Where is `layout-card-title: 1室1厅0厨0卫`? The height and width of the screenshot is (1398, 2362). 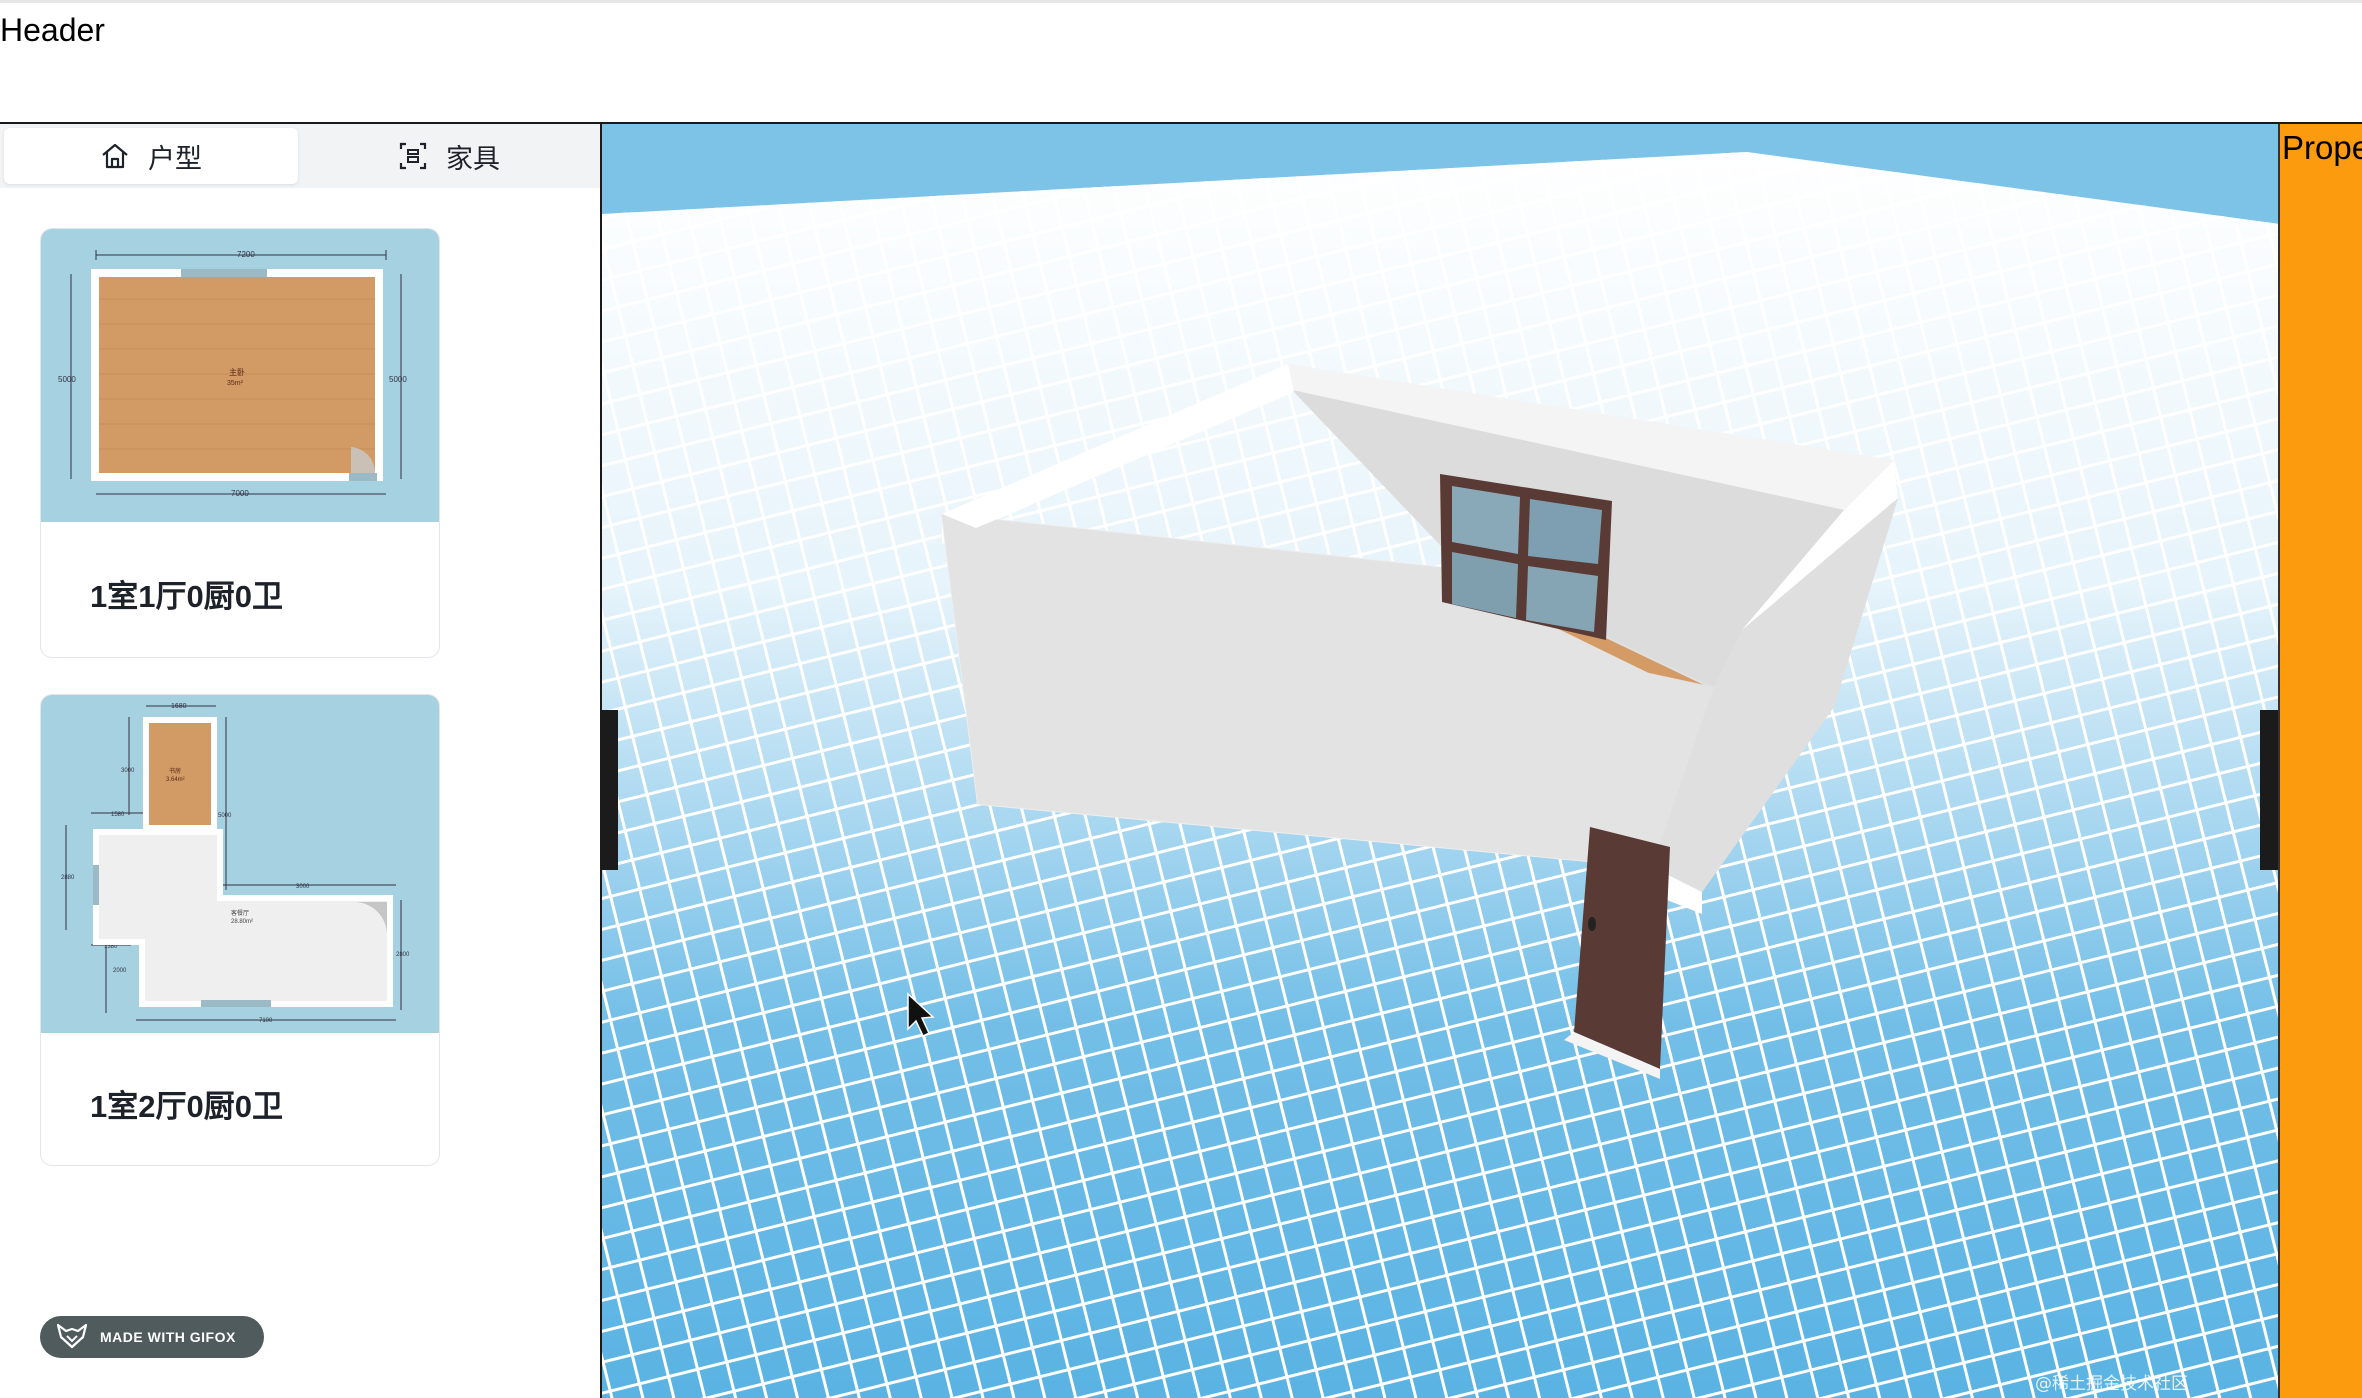 layout-card-title: 1室1厅0厨0卫 is located at coordinates (186, 596).